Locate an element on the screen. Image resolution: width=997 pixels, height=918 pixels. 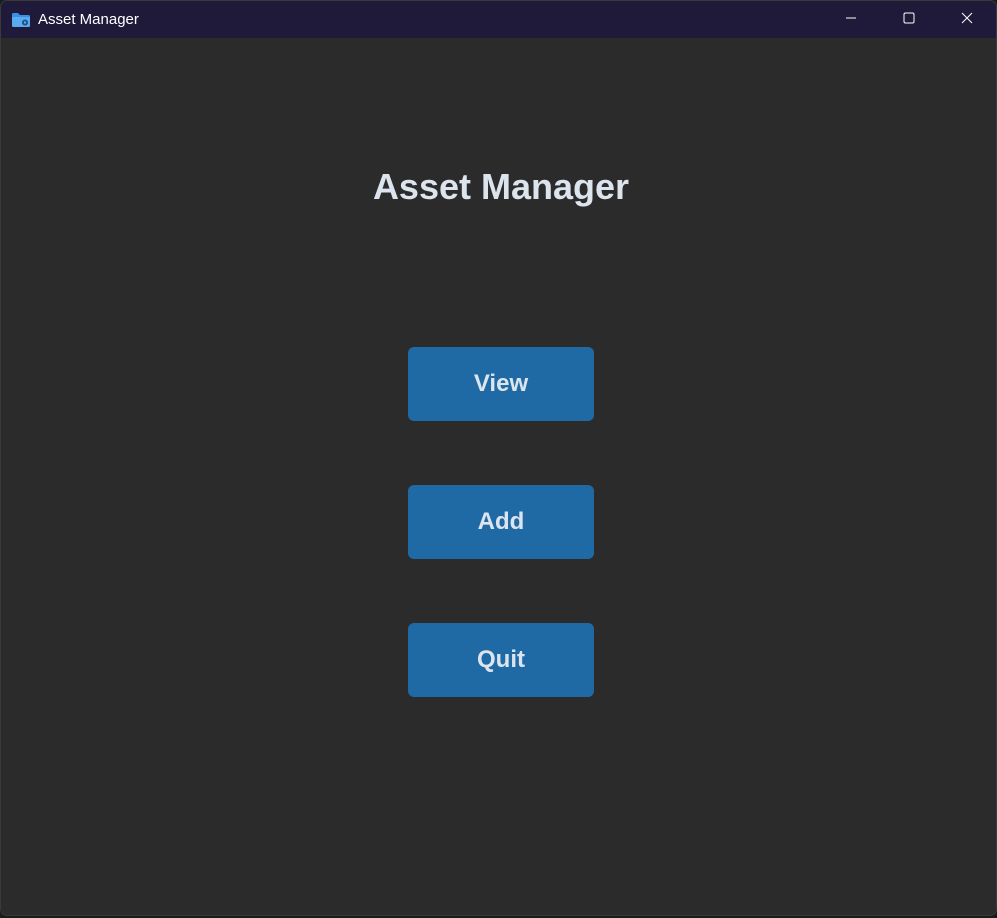
quit-button-label: Quit is located at coordinates (501, 659).